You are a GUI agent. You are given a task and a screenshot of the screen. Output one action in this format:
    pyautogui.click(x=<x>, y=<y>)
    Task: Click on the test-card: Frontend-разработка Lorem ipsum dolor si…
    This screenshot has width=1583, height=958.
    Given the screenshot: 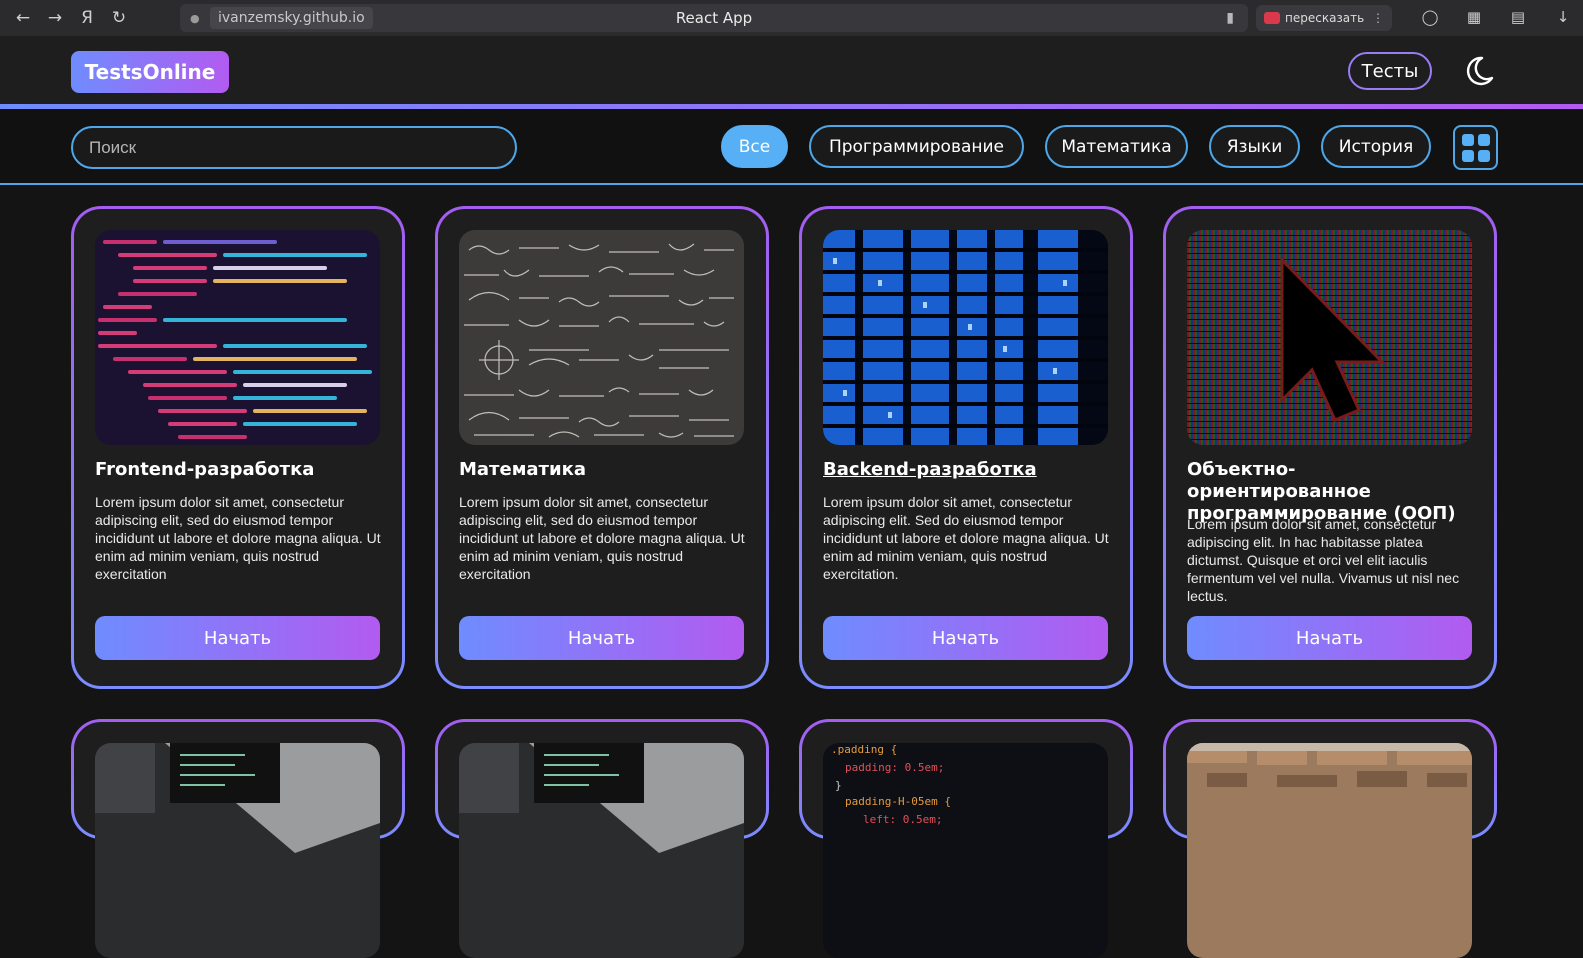 What is the action you would take?
    pyautogui.click(x=238, y=447)
    